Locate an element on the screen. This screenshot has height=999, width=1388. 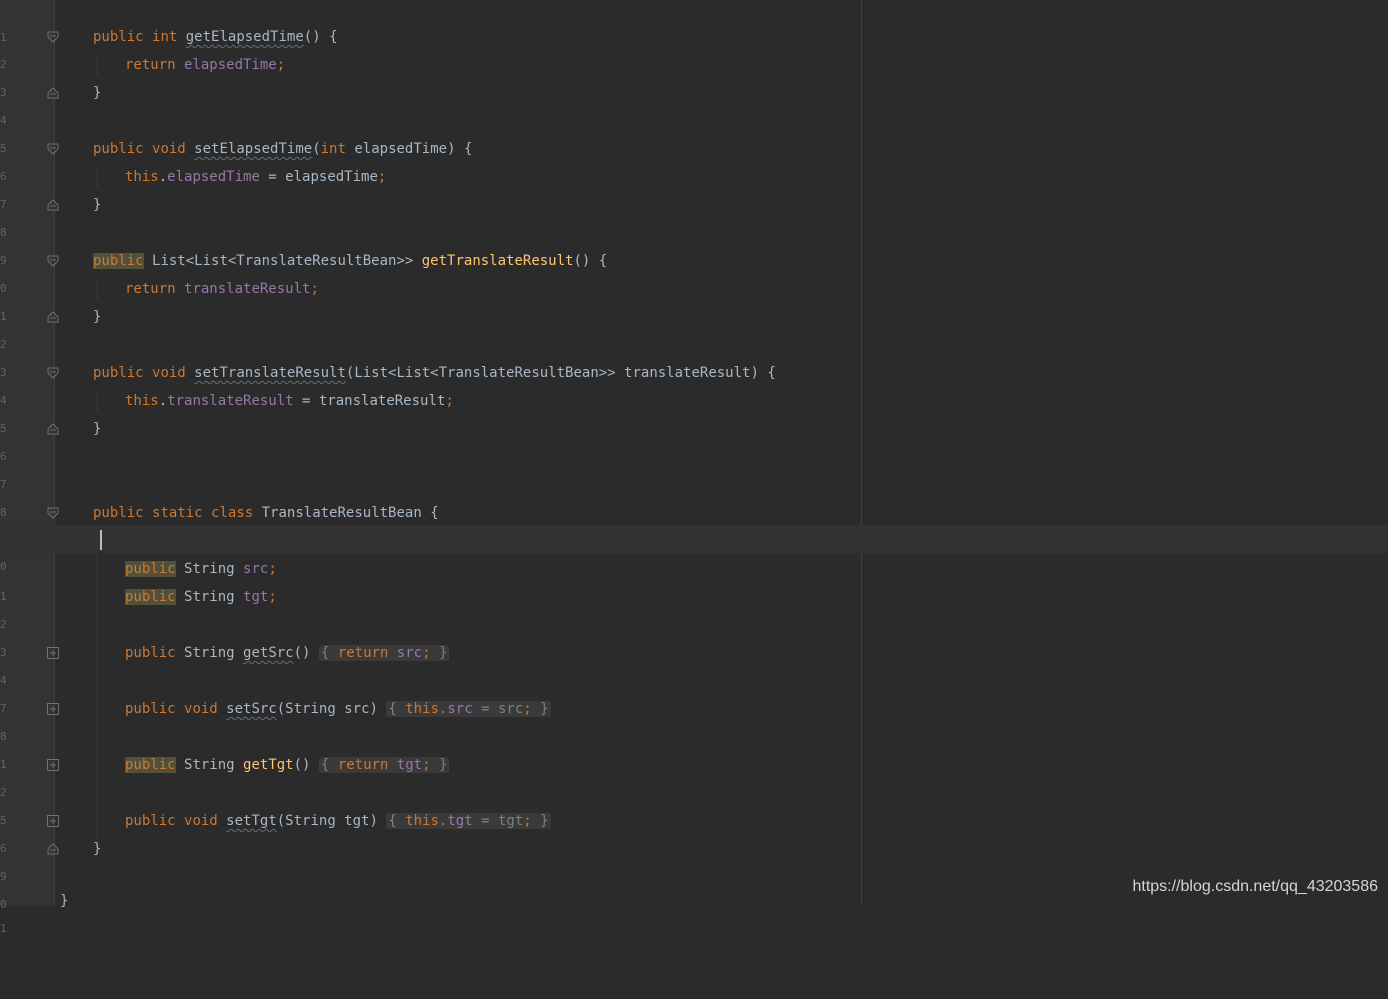
code-text: public String getSrc() { return src; } is located at coordinates (287, 653).